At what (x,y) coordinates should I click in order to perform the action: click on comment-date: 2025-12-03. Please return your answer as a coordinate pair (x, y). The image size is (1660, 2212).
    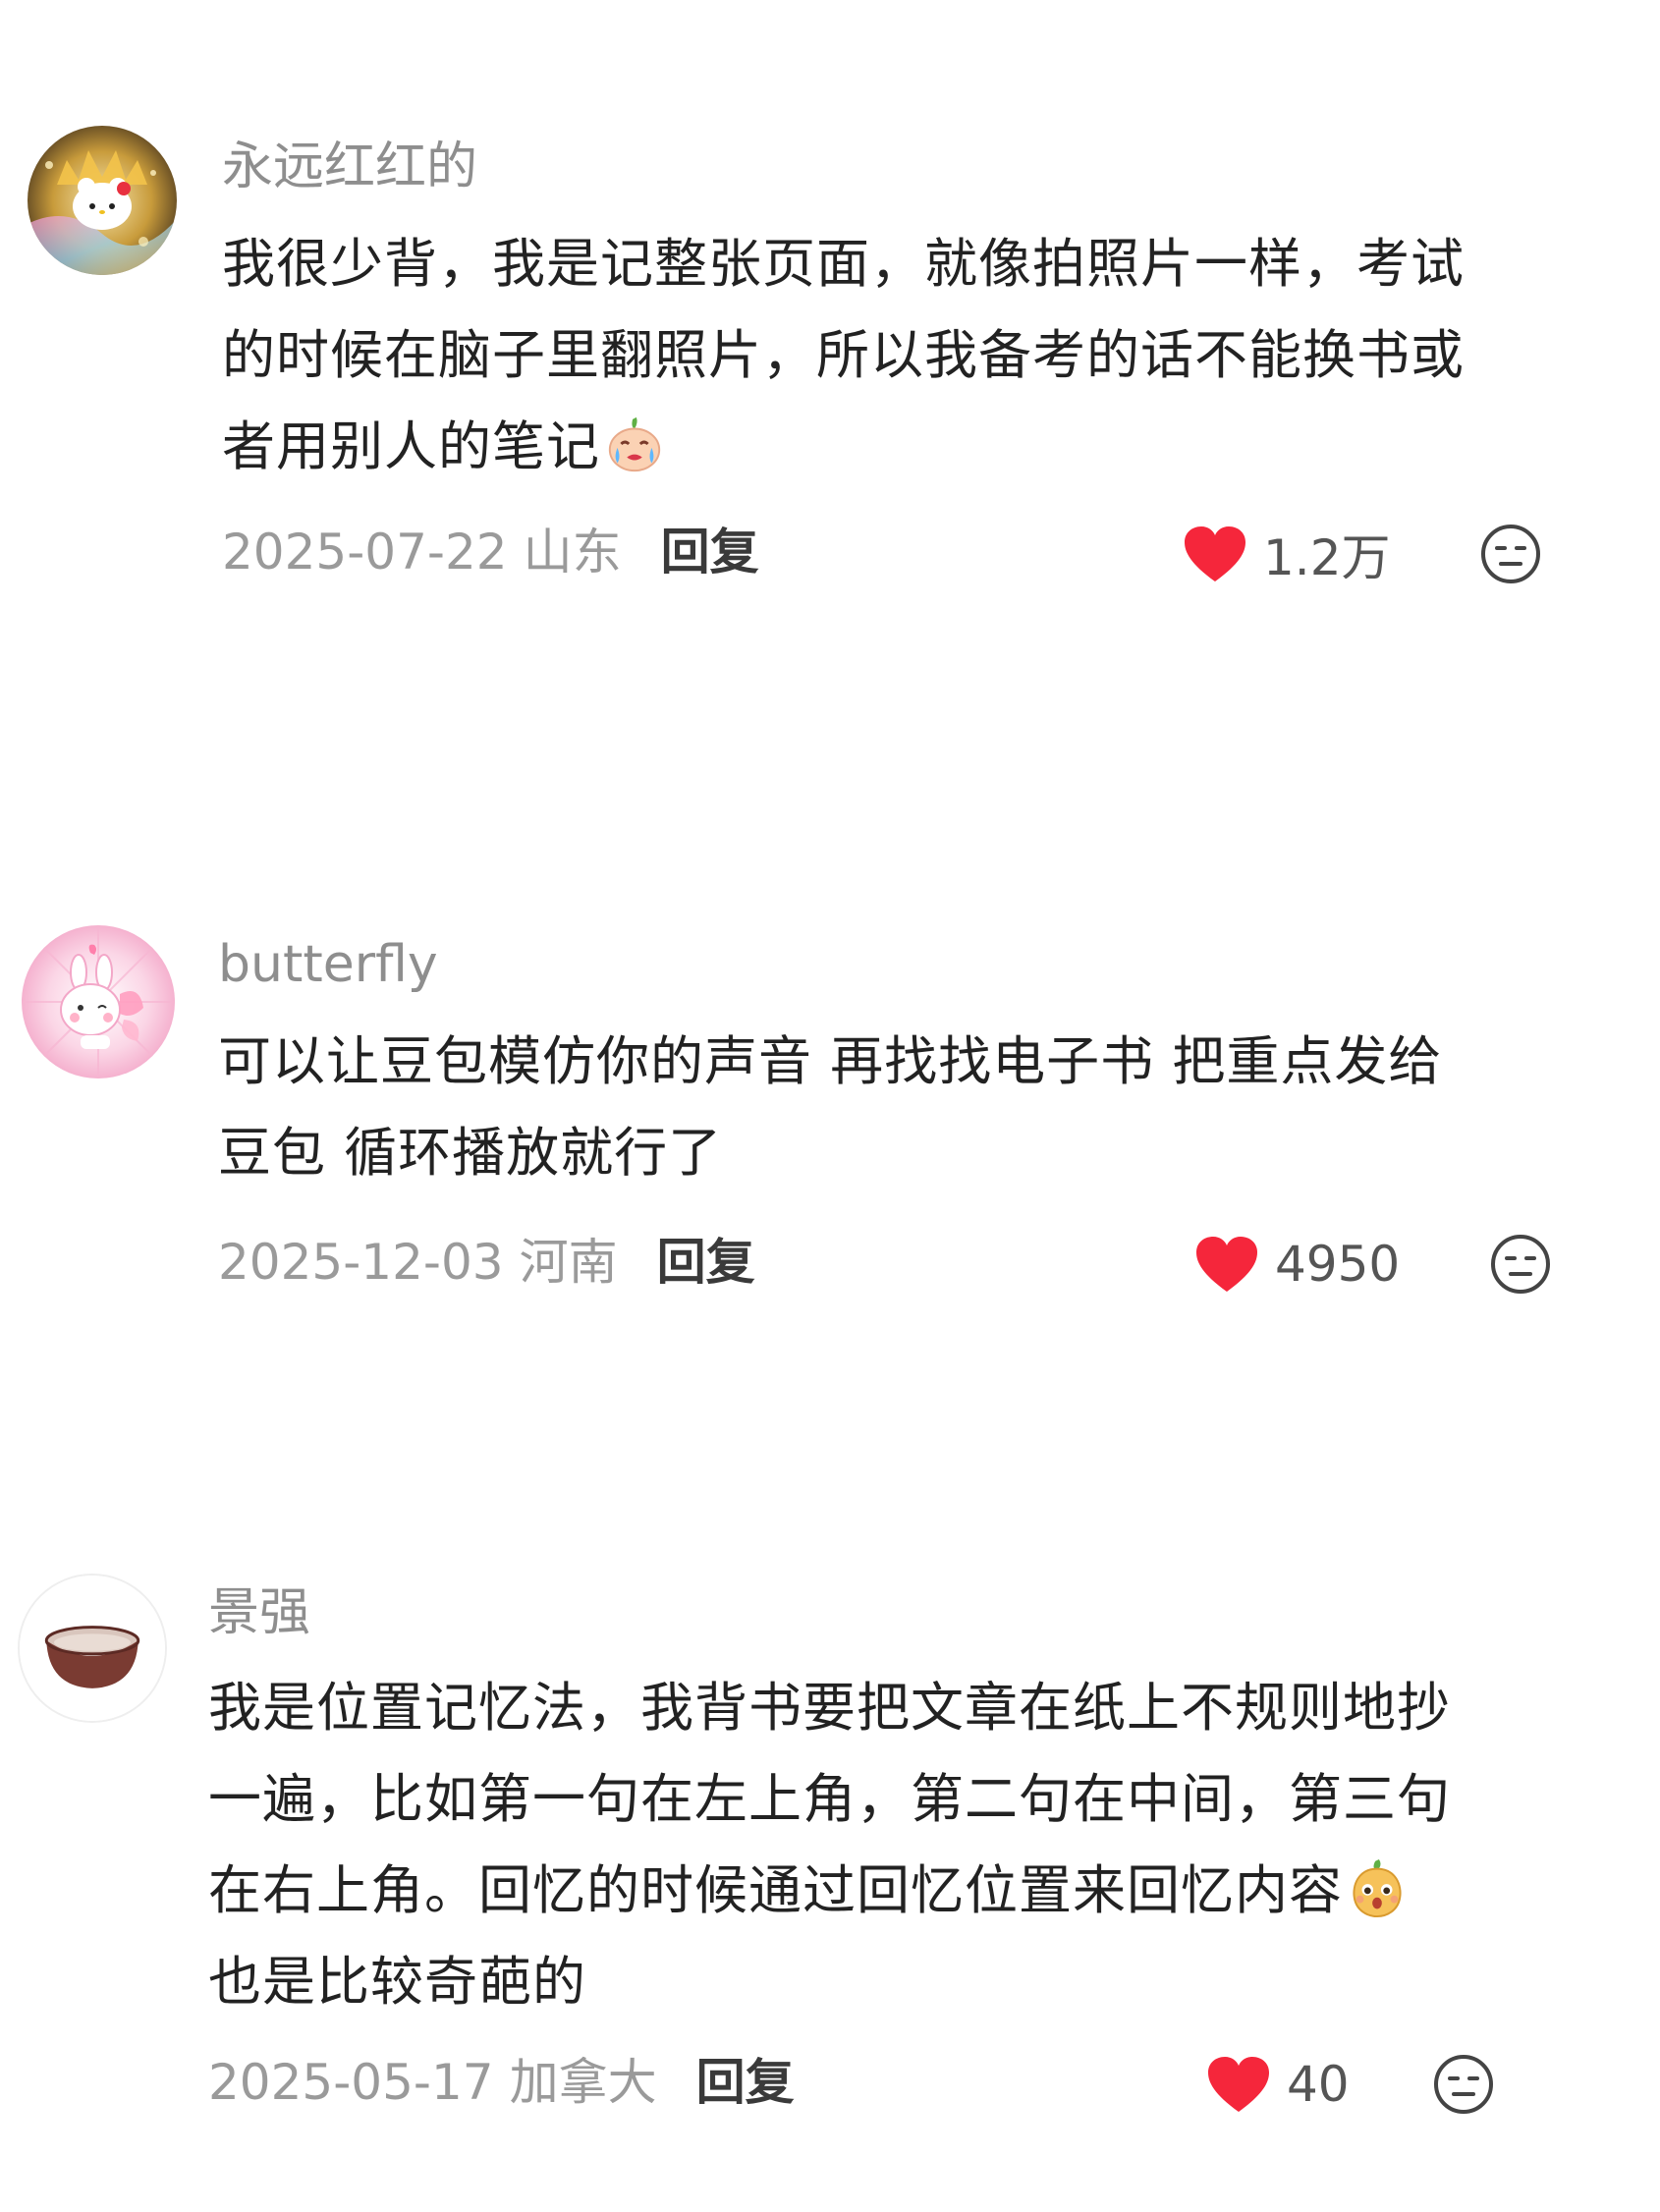
    Looking at the image, I should click on (361, 1262).